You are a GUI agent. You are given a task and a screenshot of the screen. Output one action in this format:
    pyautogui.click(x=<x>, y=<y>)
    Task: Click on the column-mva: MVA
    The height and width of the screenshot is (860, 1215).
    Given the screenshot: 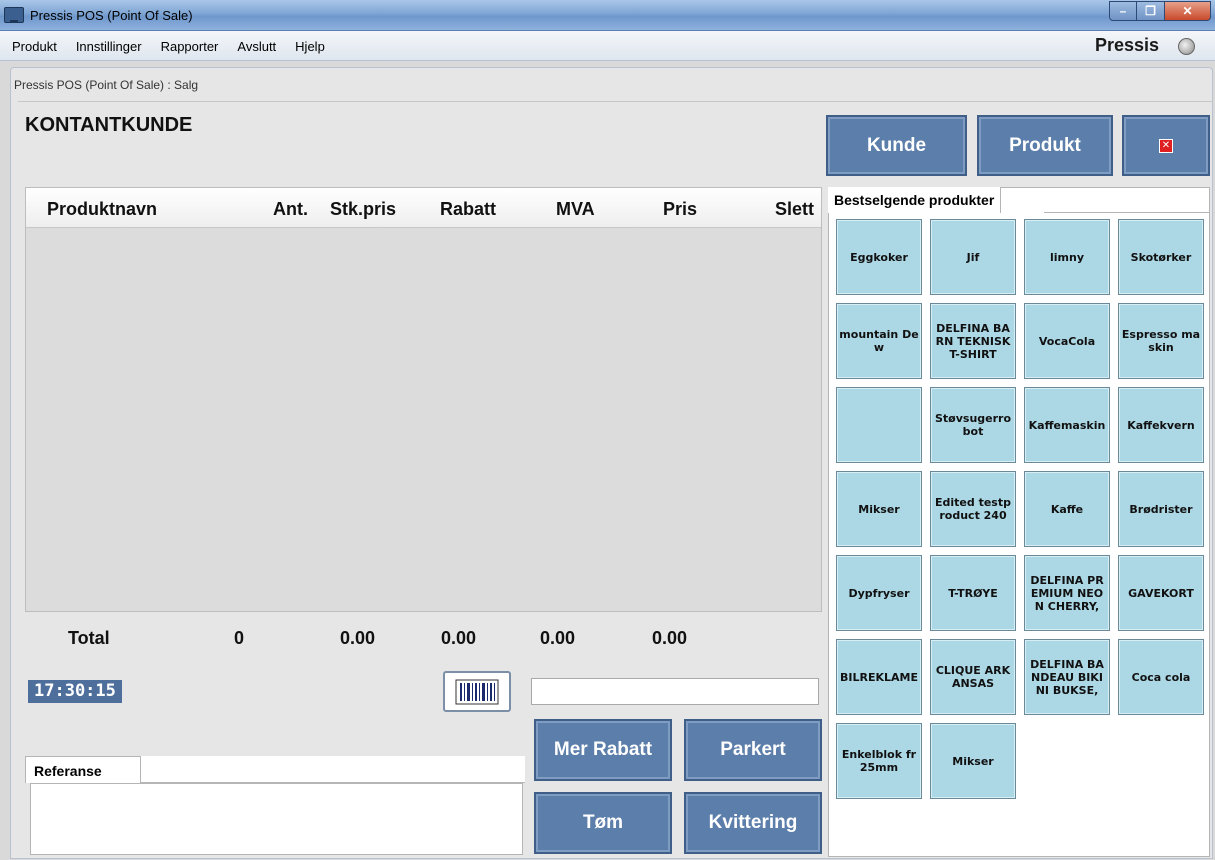 What is the action you would take?
    pyautogui.click(x=575, y=209)
    